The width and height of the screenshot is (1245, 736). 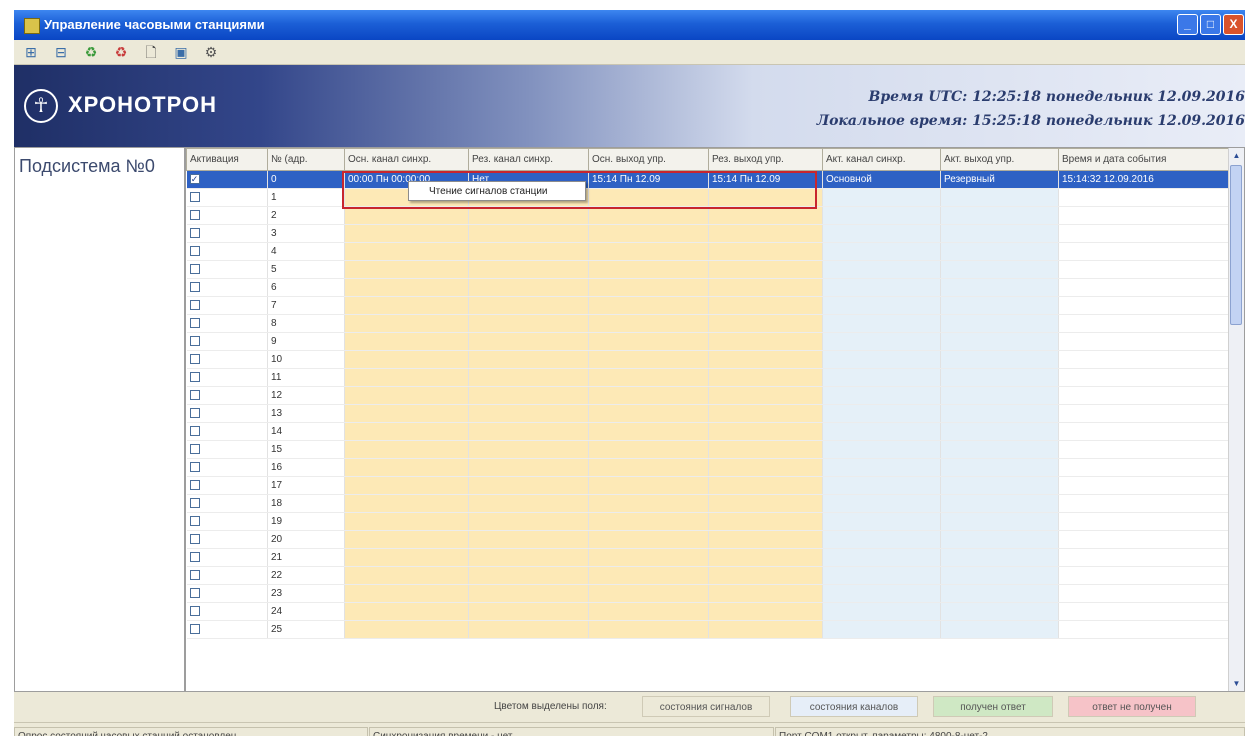 I want to click on activation-cell: ✓, so click(x=227, y=179).